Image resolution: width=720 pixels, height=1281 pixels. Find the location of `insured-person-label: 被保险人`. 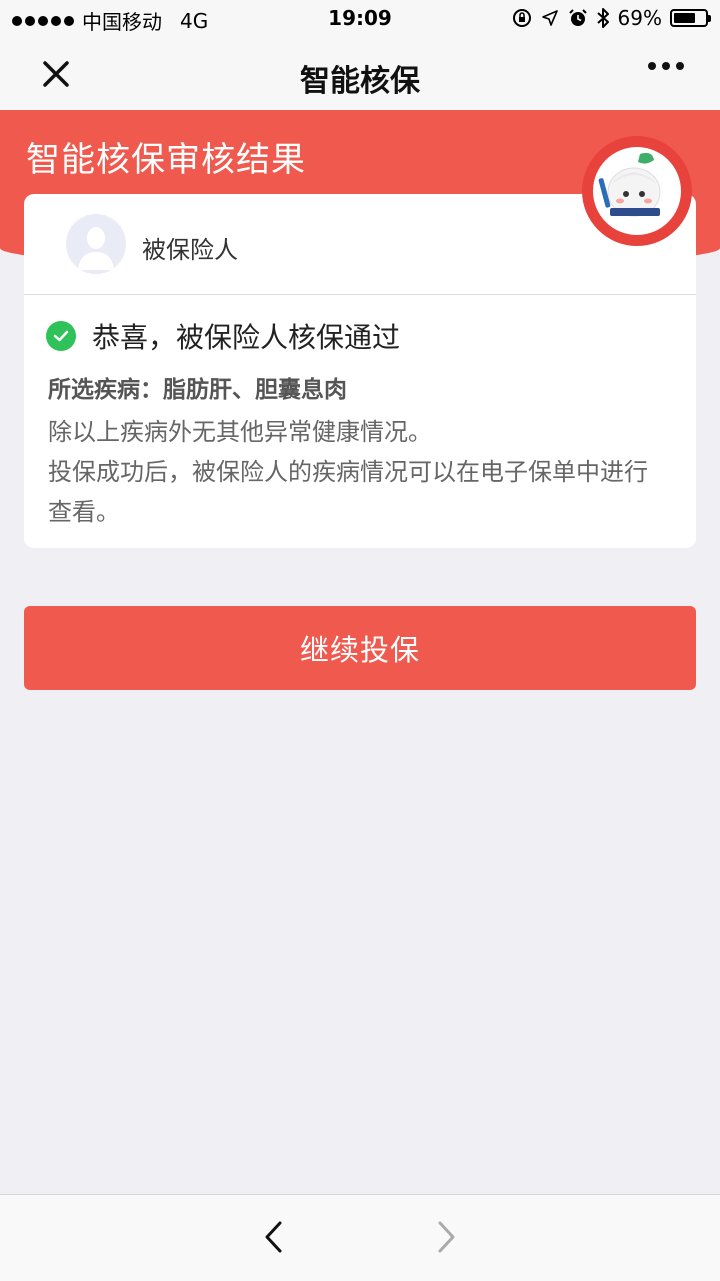

insured-person-label: 被保险人 is located at coordinates (190, 250).